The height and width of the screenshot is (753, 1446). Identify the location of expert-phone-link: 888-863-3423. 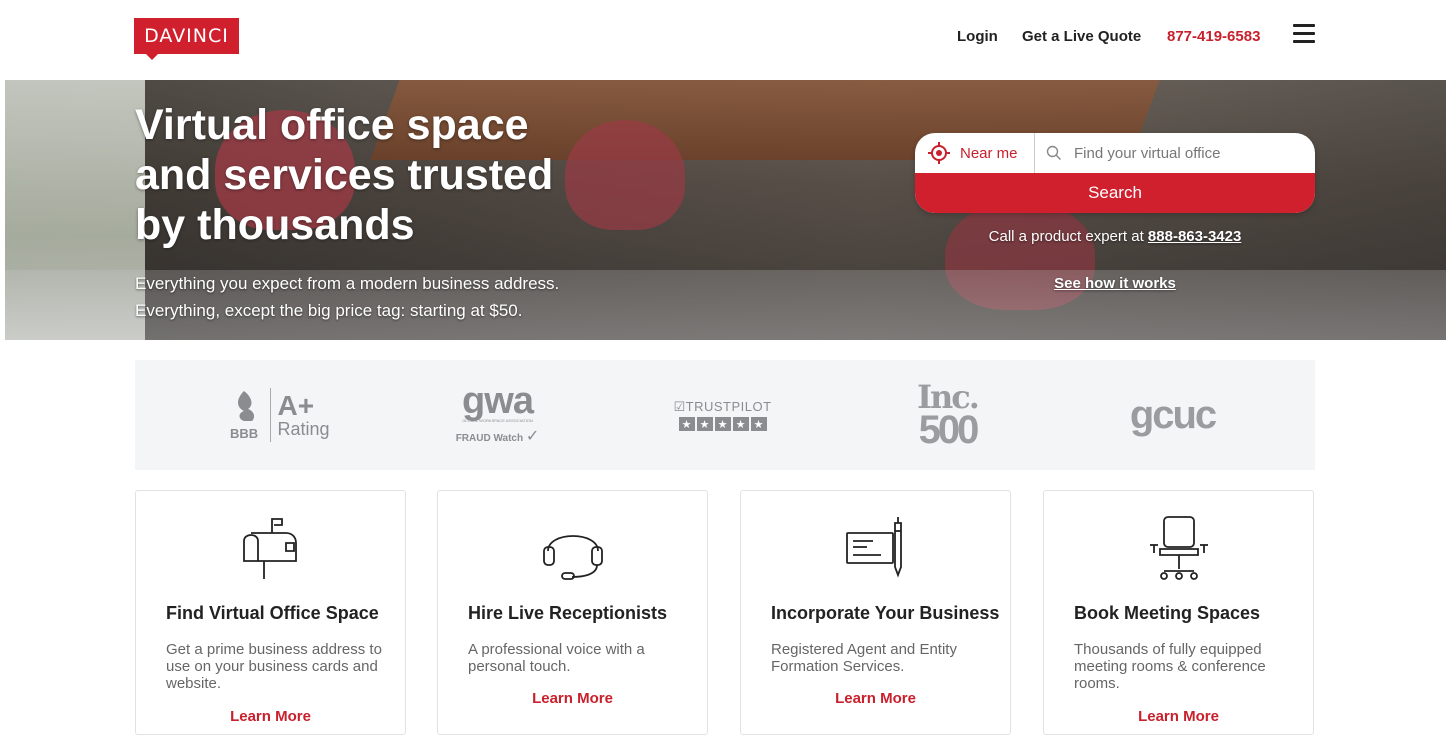
(1194, 236).